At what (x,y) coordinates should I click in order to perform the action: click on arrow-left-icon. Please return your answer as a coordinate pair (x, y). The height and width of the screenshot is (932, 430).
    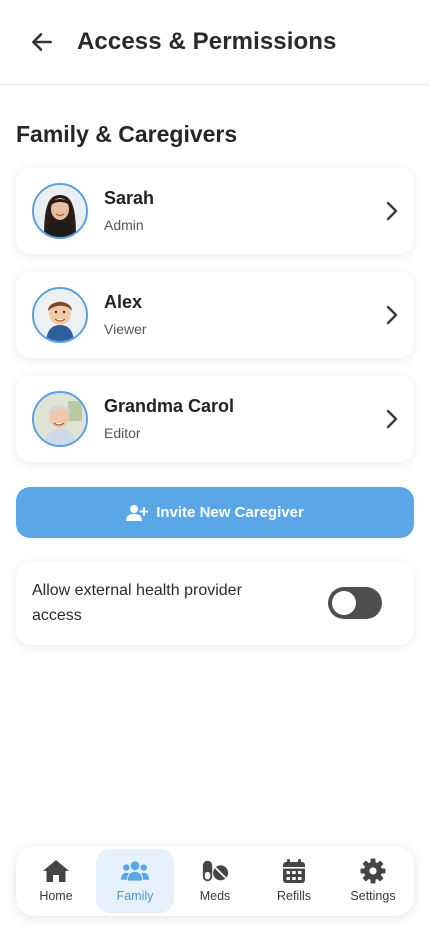
    Looking at the image, I should click on (42, 42).